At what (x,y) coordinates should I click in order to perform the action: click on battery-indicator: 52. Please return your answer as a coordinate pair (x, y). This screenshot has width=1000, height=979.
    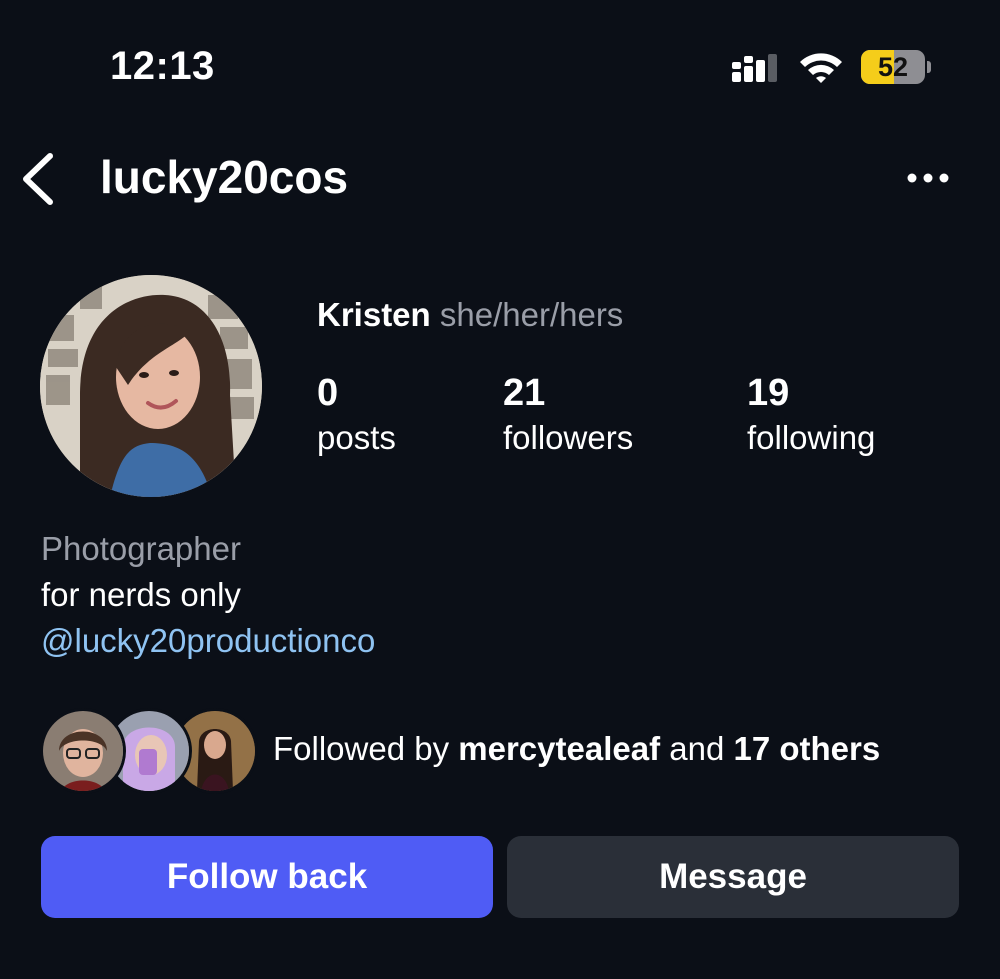
    Looking at the image, I should click on (896, 67).